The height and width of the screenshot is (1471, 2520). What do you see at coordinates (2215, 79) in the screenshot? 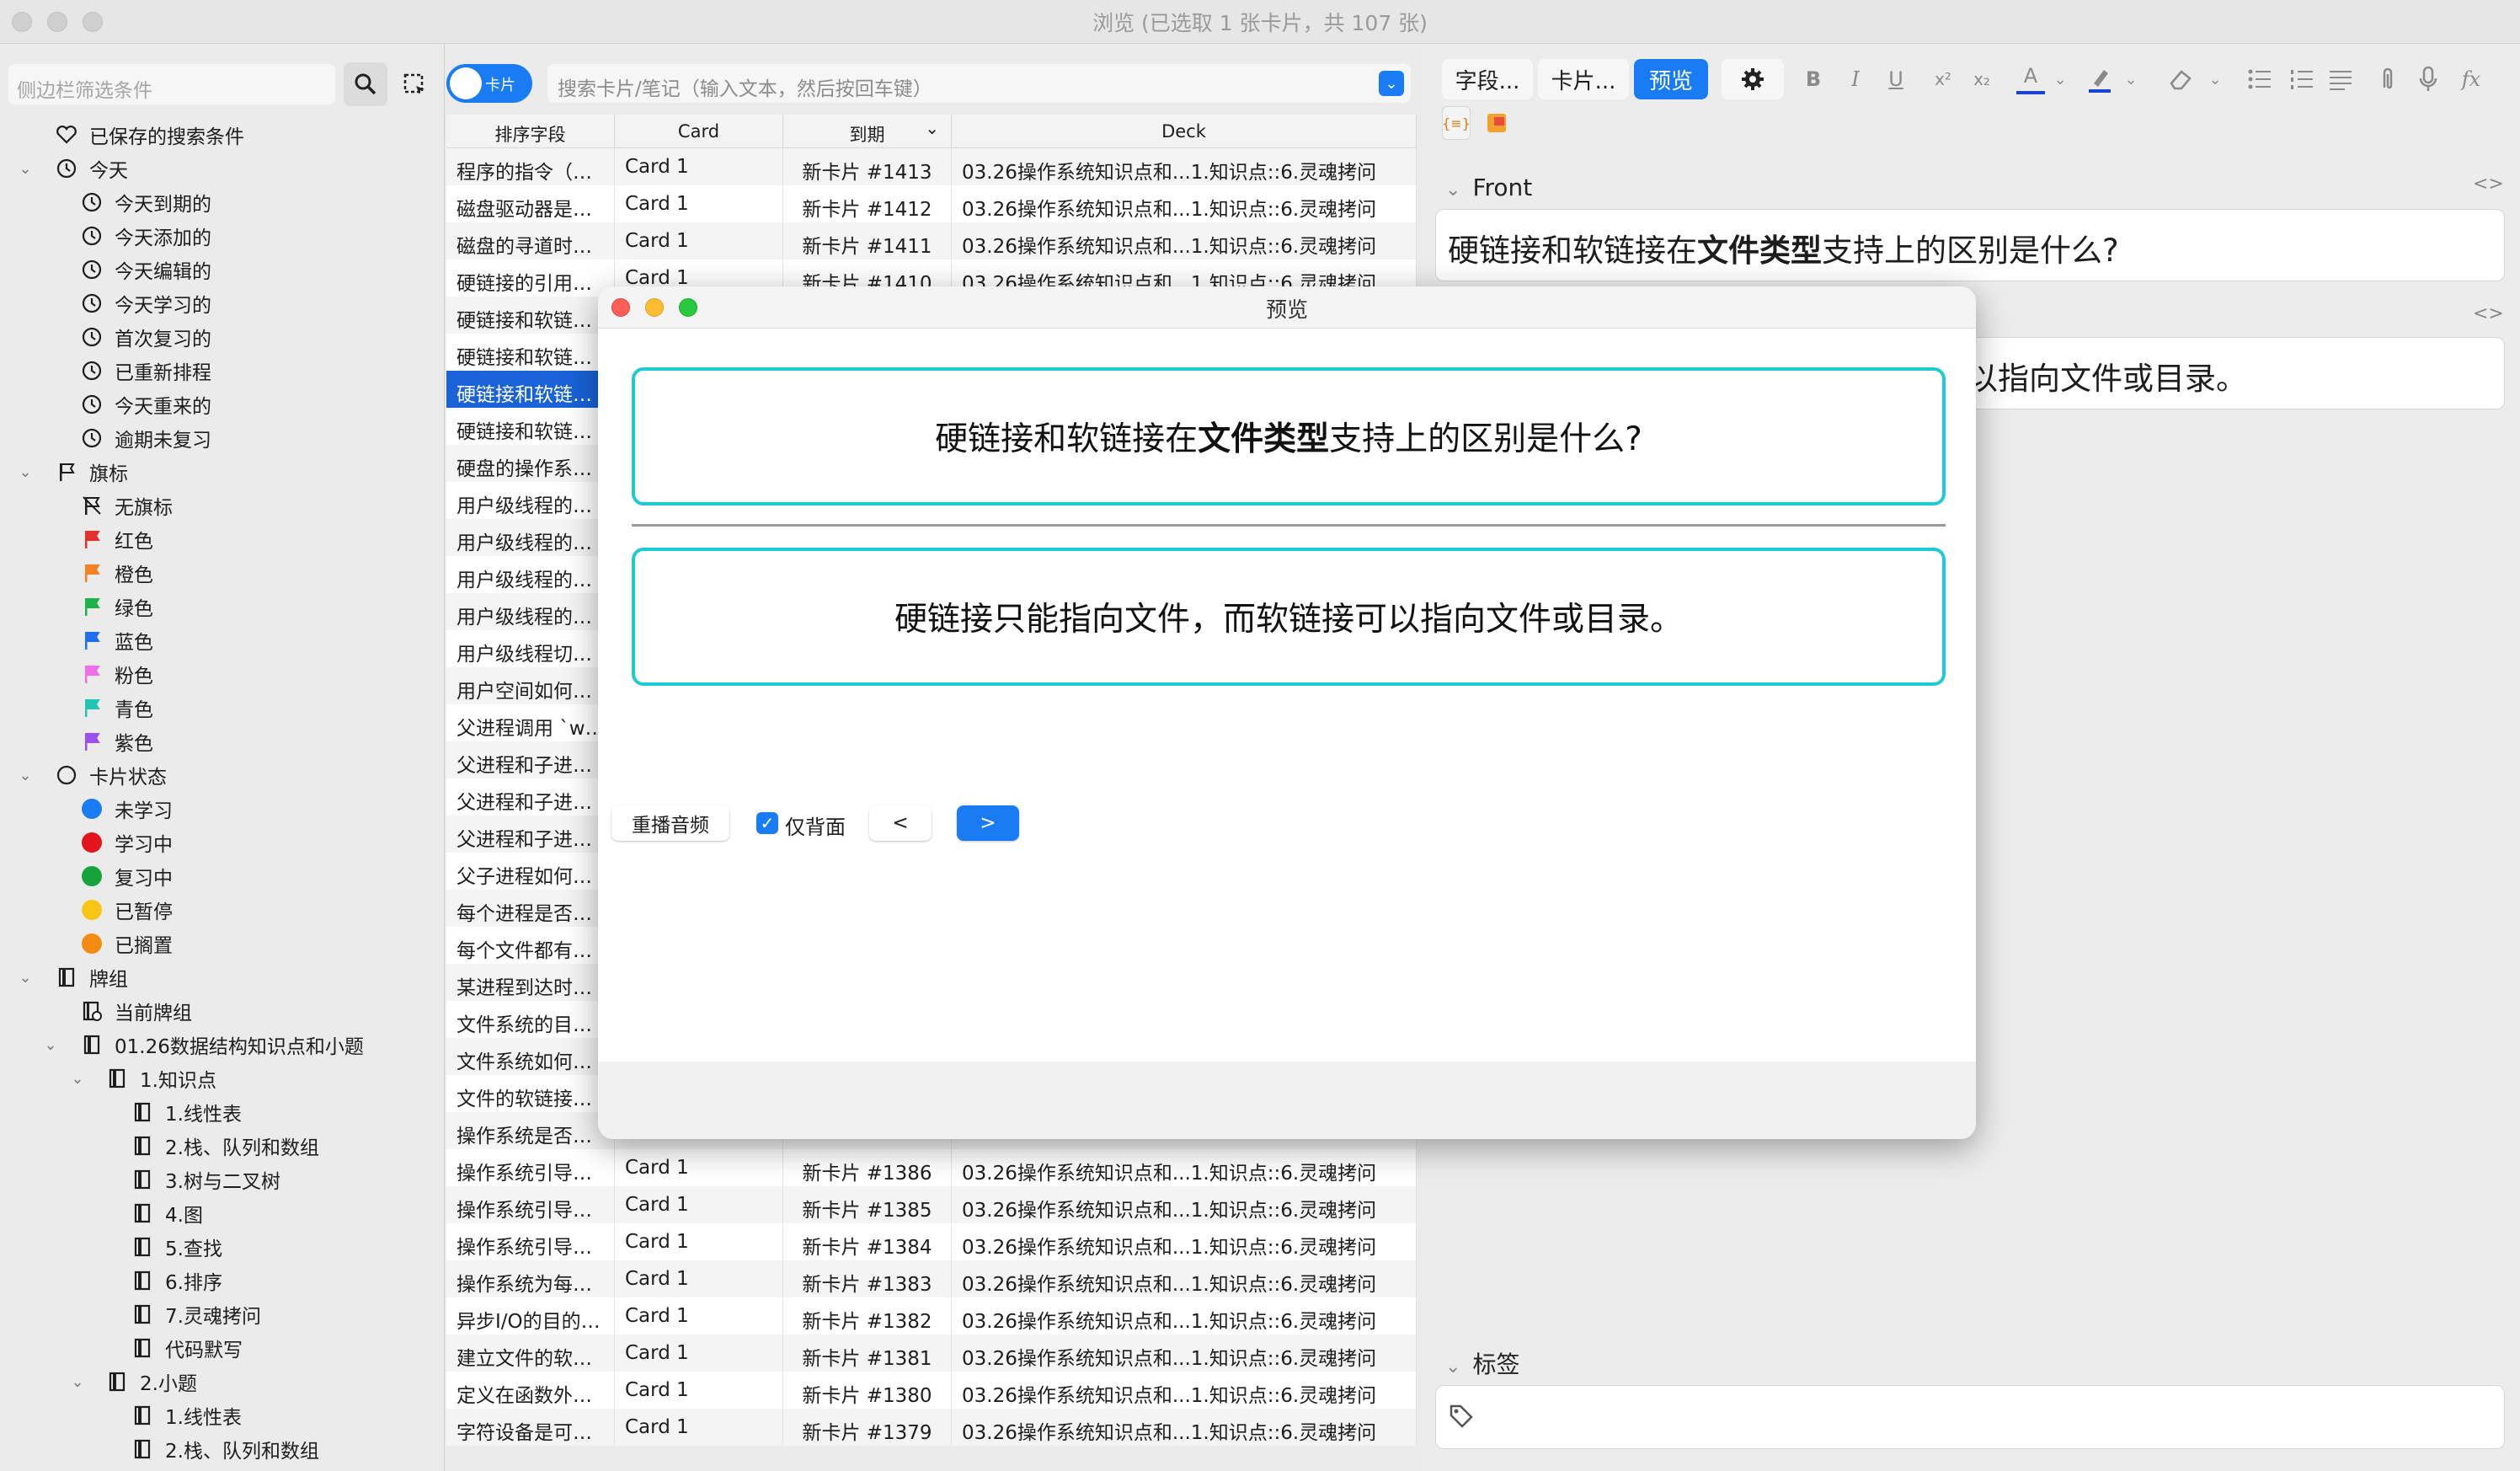
I see `clear-format-dropdown: ⌄` at bounding box center [2215, 79].